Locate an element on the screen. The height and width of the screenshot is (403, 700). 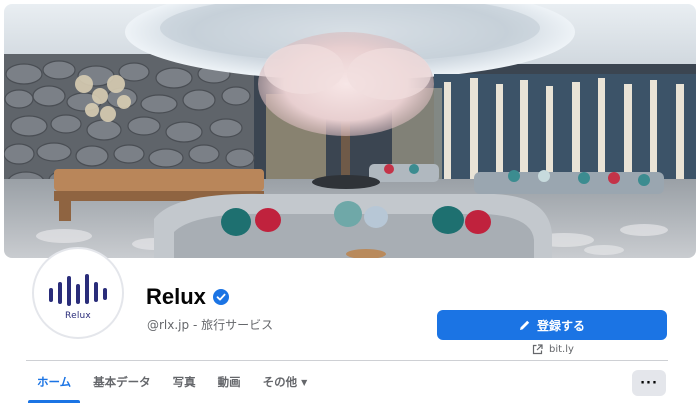
tab-videos: 動画 is located at coordinates (229, 382).